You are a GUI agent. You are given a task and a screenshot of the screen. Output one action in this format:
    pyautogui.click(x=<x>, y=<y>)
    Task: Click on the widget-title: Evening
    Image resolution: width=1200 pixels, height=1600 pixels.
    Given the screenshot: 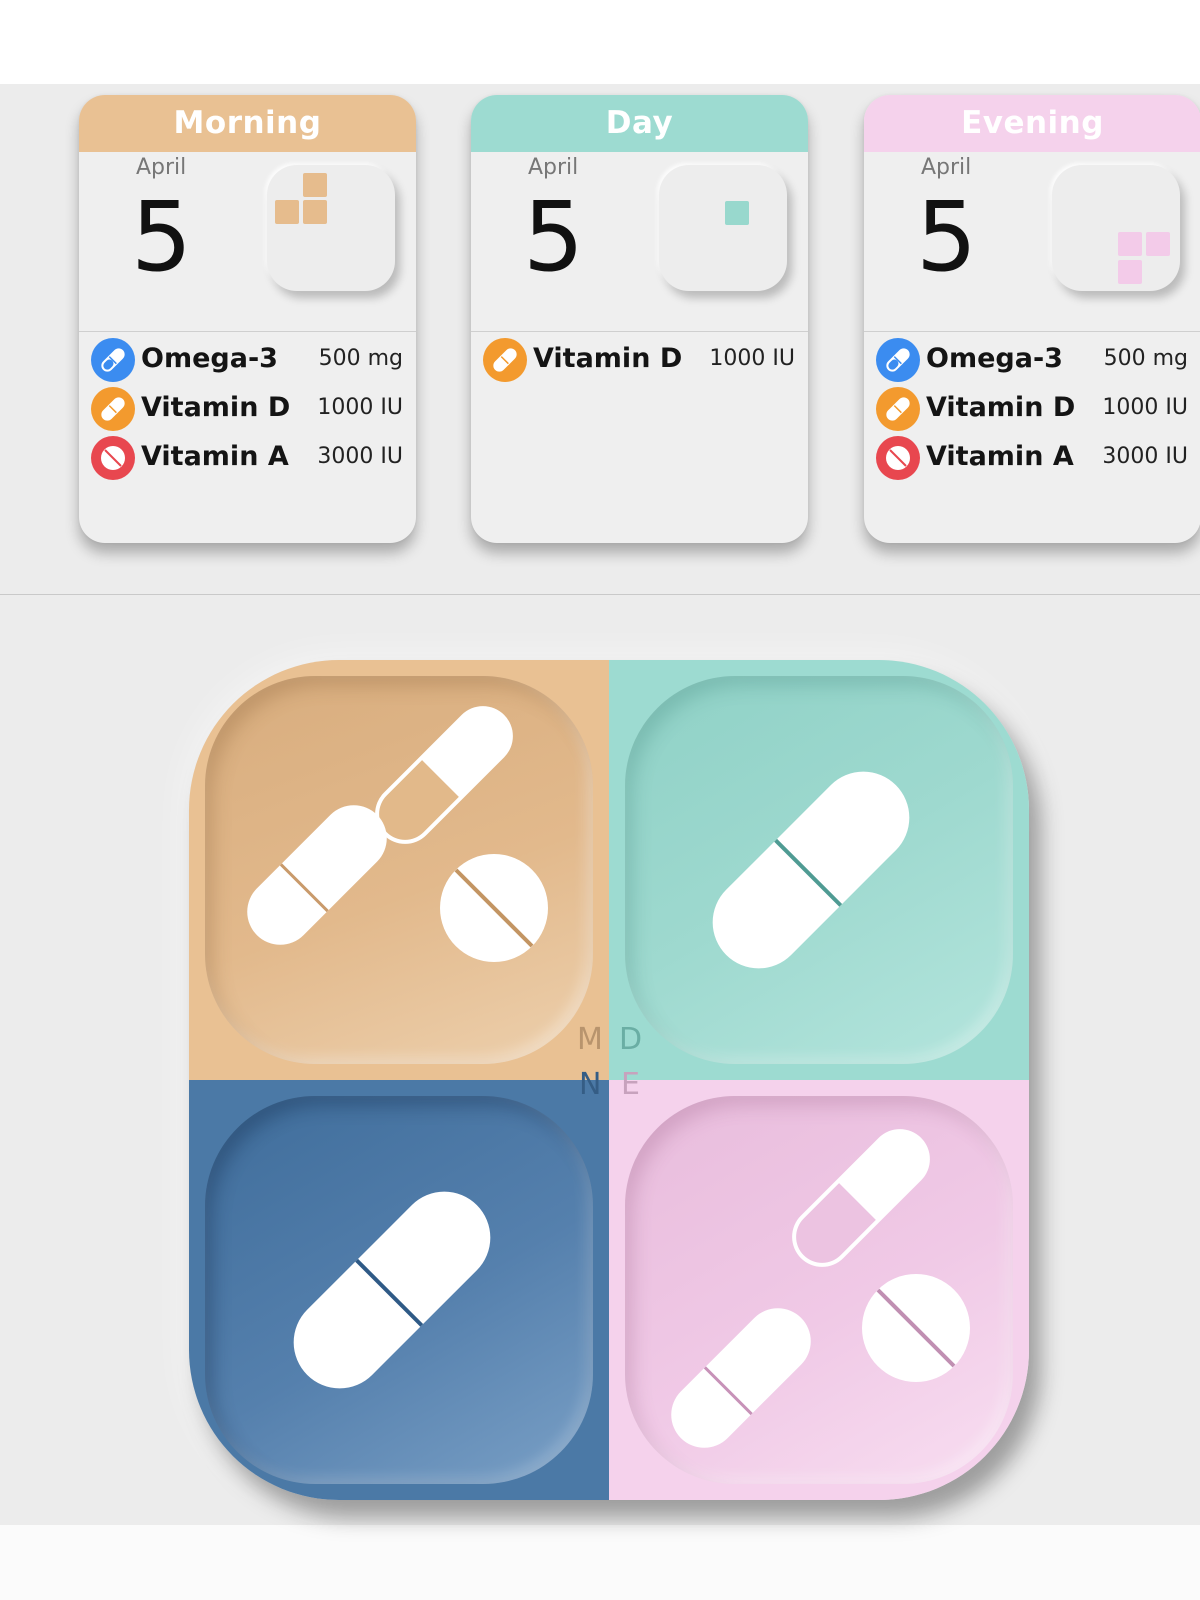 What is the action you would take?
    pyautogui.click(x=1032, y=123)
    